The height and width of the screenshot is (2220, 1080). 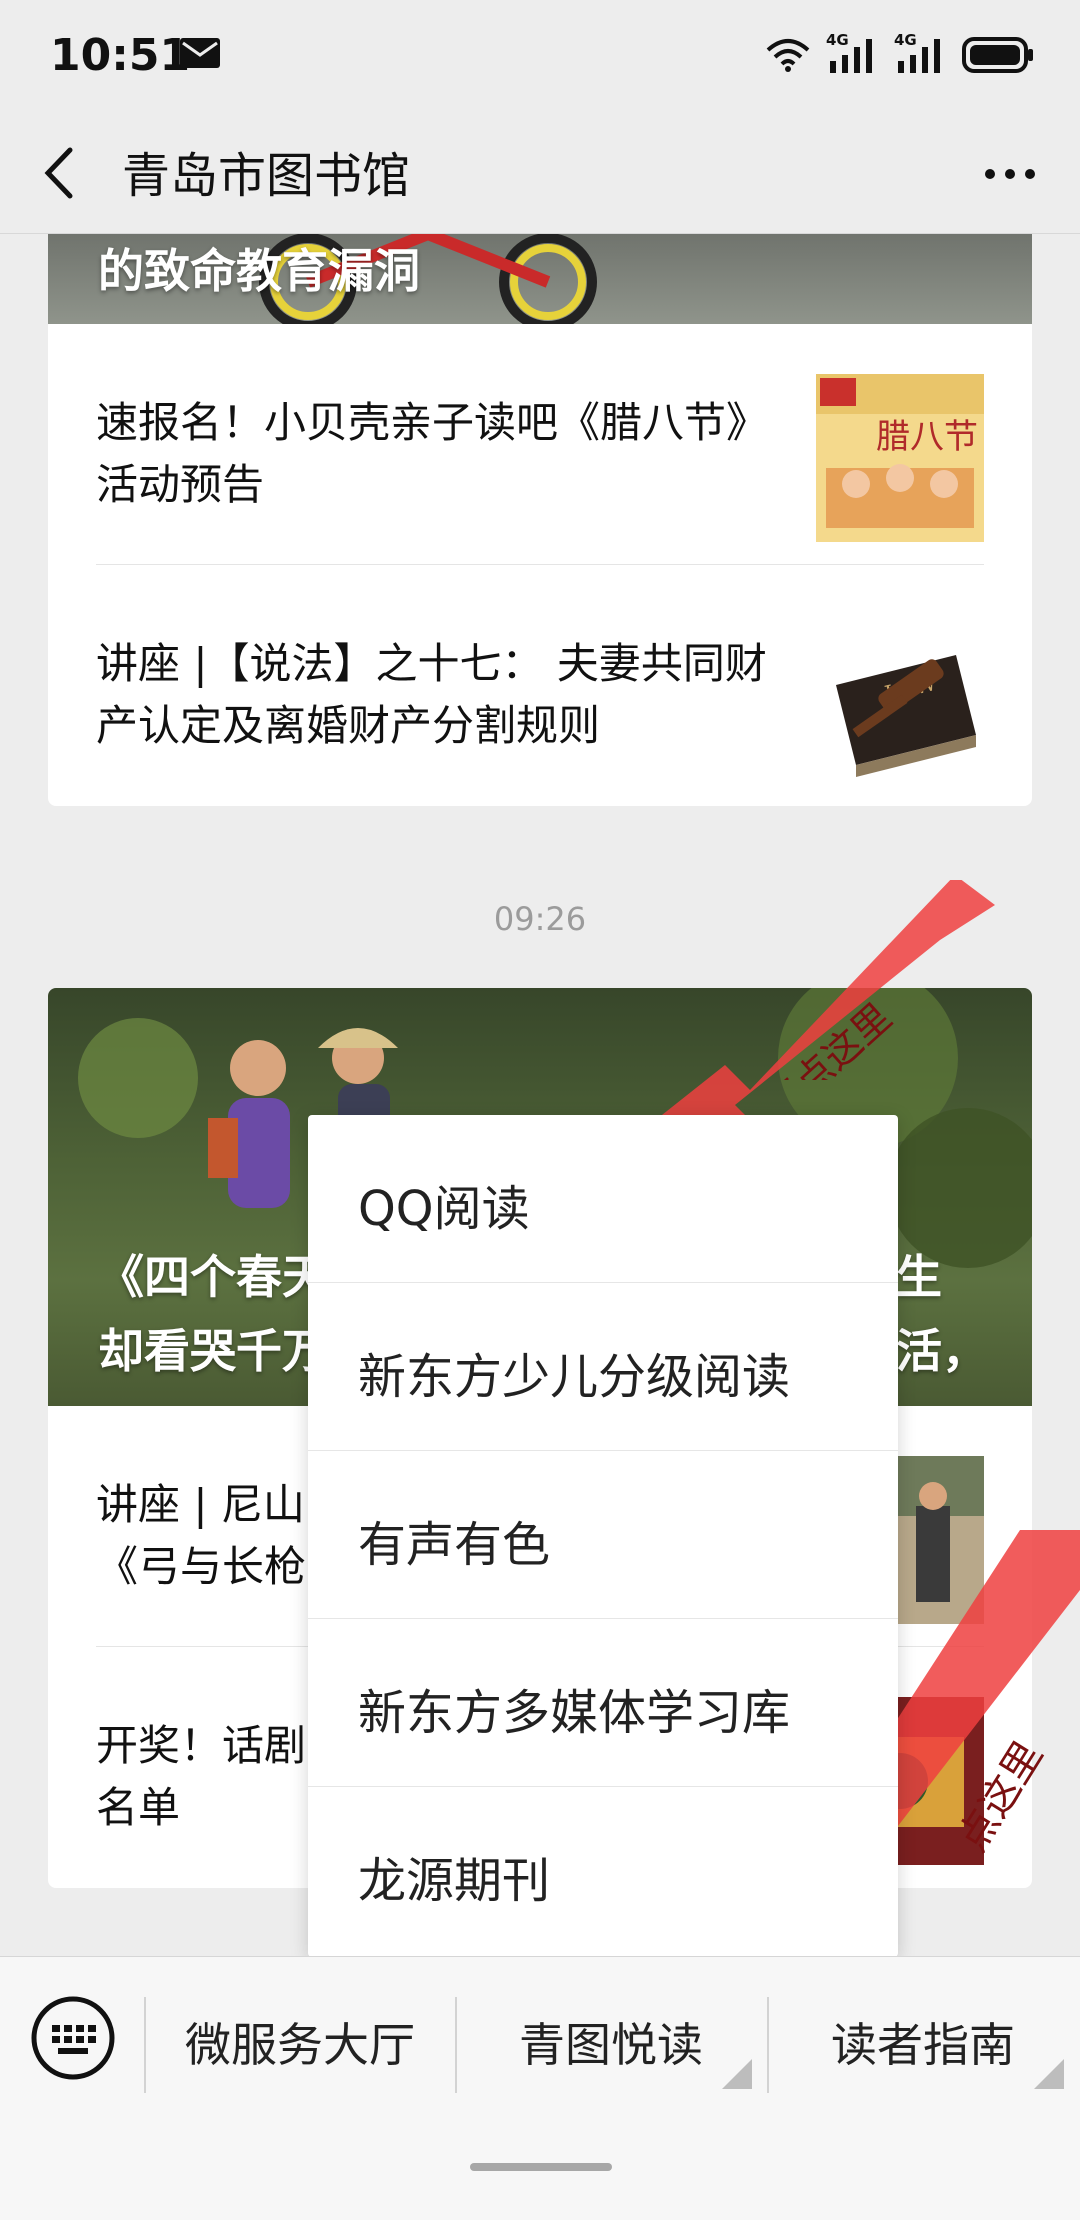 I want to click on signal-icon-1: 4G, so click(x=852, y=53).